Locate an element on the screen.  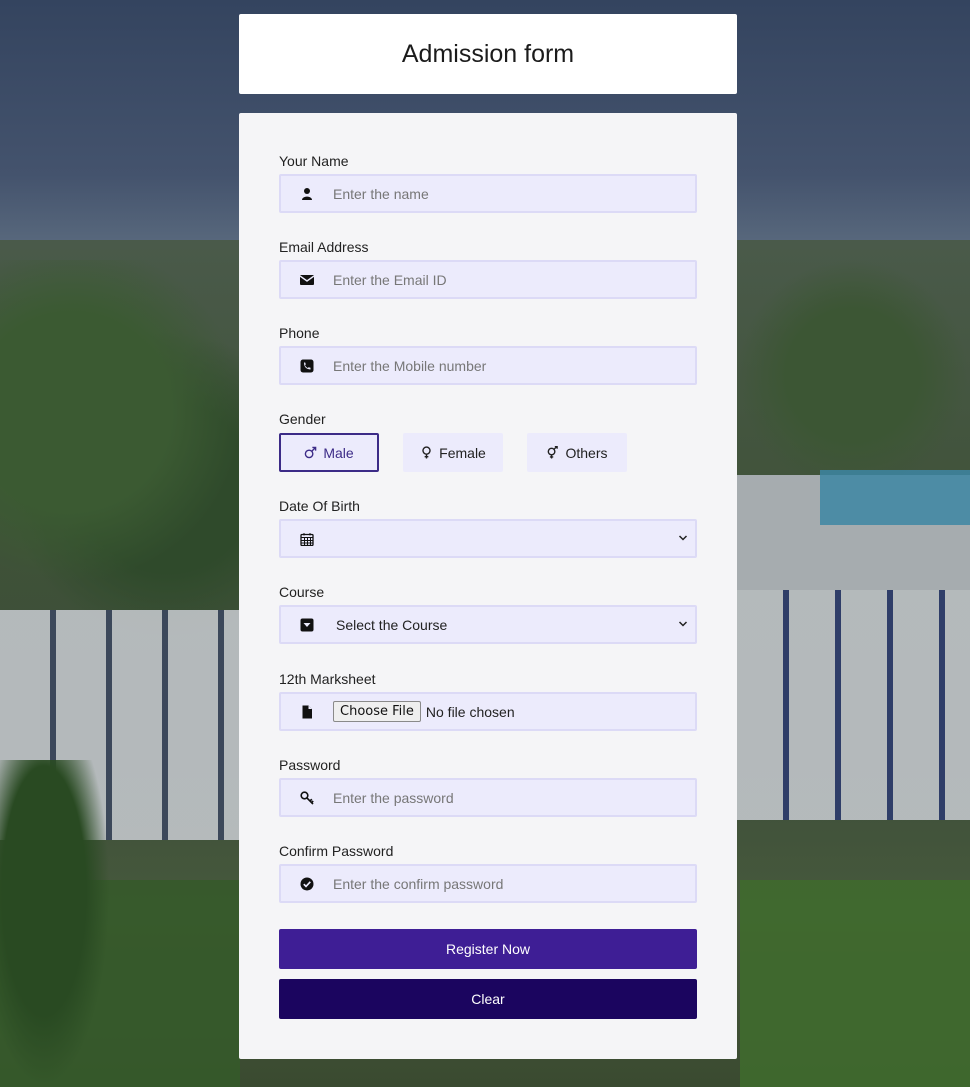
choose-file-button: Choose File is located at coordinates (377, 711).